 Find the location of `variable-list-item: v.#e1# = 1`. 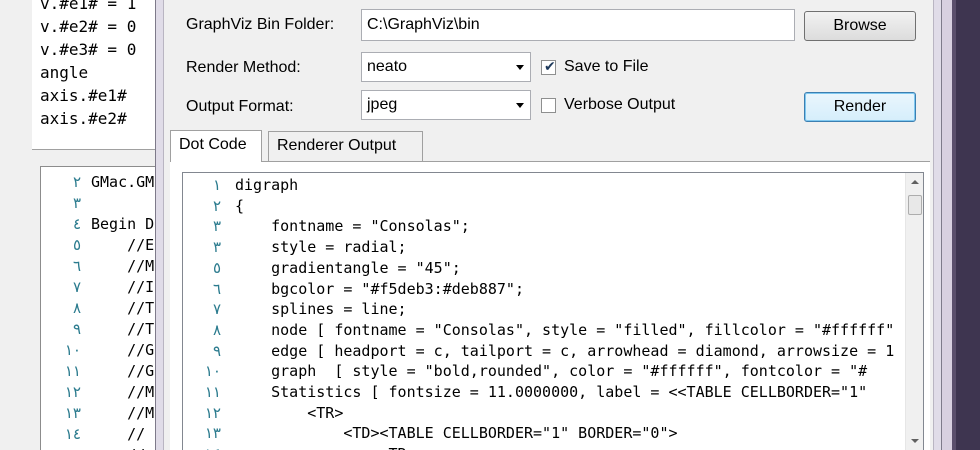

variable-list-item: v.#e1# = 1 is located at coordinates (88, 7).